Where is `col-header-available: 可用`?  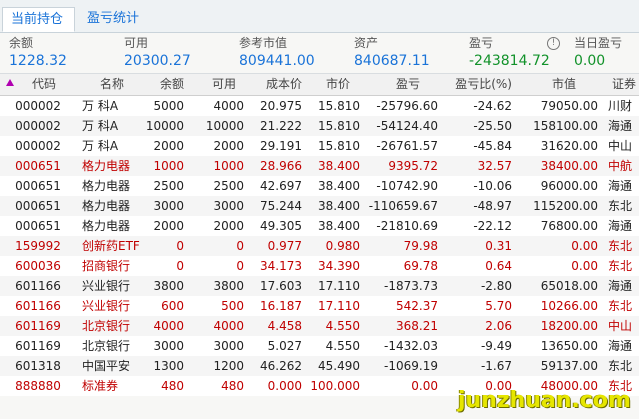 col-header-available: 可用 is located at coordinates (216, 84).